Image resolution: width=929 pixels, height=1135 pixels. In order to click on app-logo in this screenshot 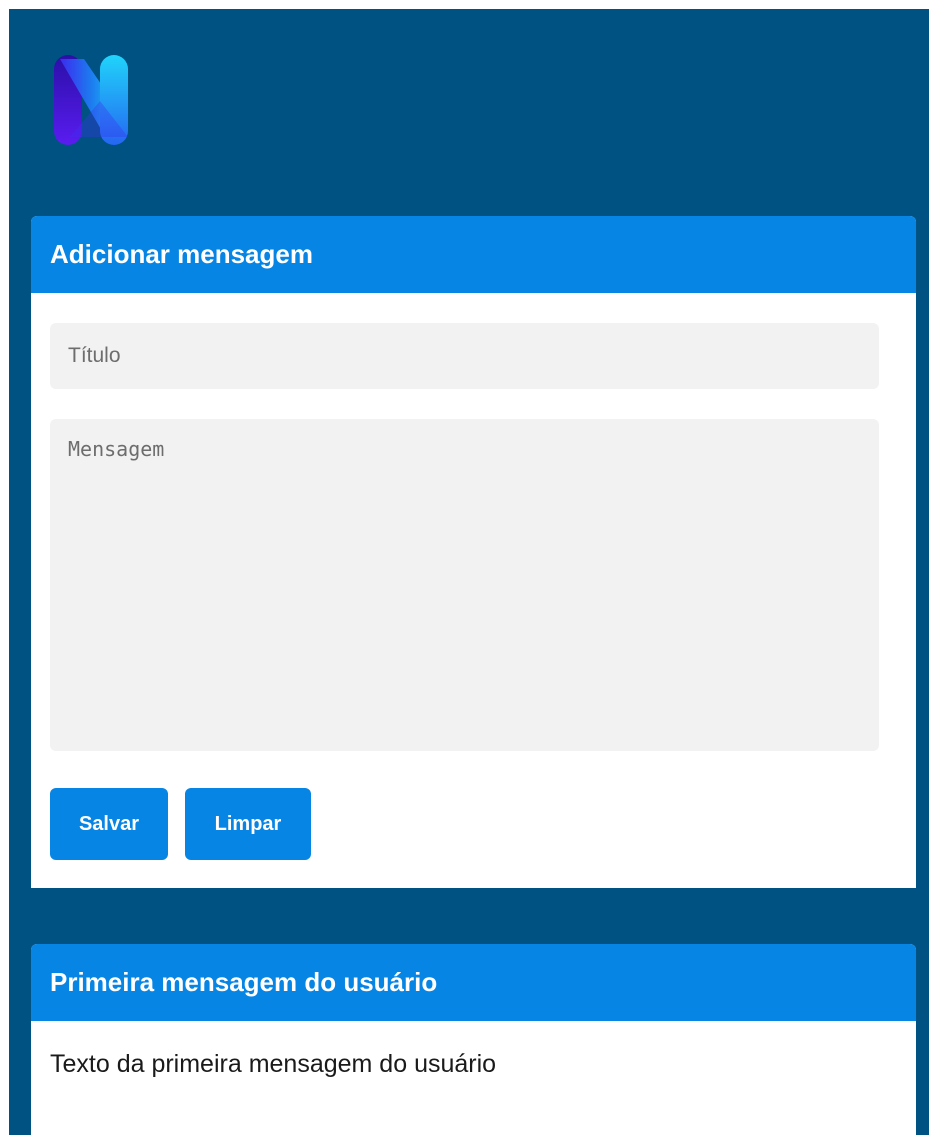, I will do `click(96, 97)`.